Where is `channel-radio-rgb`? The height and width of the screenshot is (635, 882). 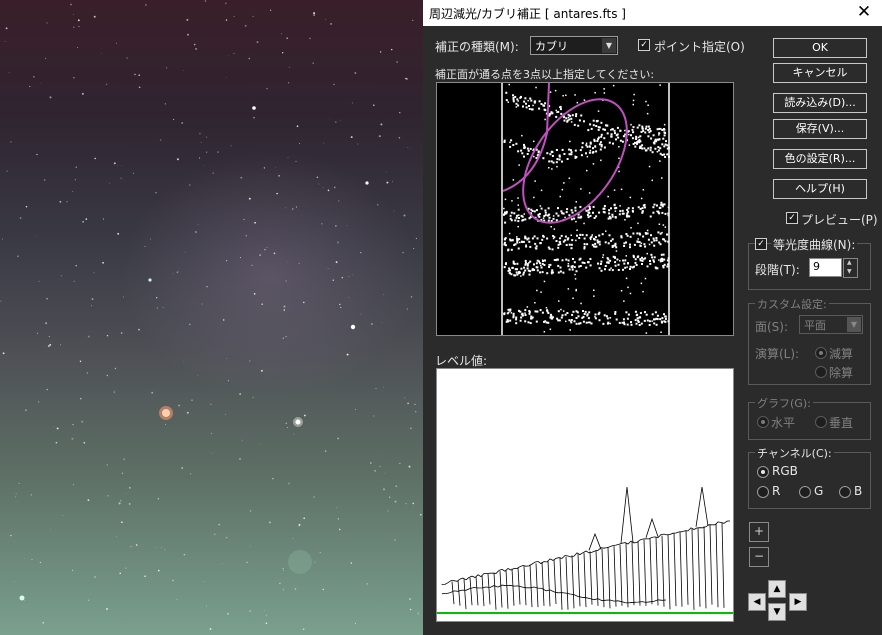
channel-radio-rgb is located at coordinates (763, 472).